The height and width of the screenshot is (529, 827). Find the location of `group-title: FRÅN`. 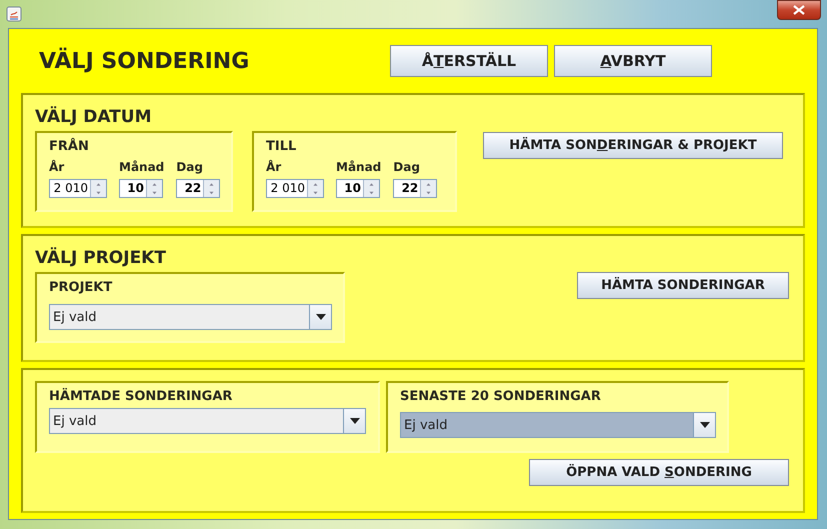

group-title: FRÅN is located at coordinates (69, 146).